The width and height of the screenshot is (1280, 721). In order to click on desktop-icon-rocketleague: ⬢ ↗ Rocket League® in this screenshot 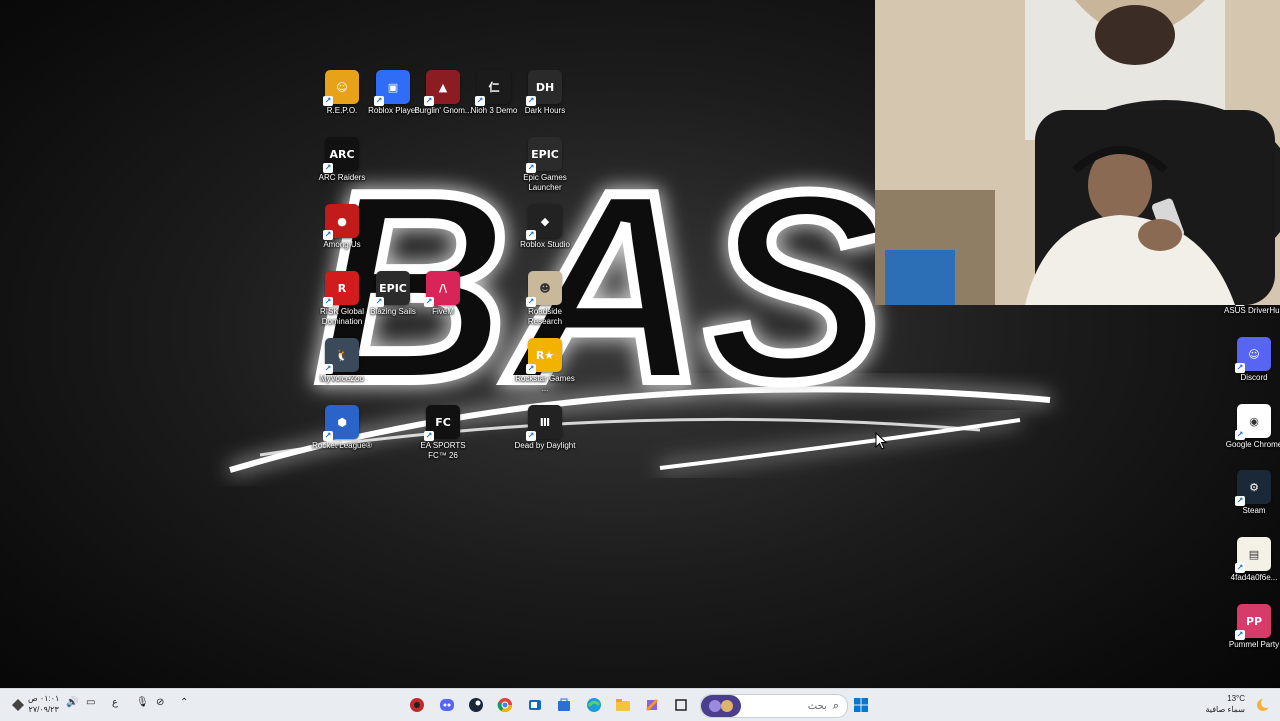, I will do `click(342, 428)`.